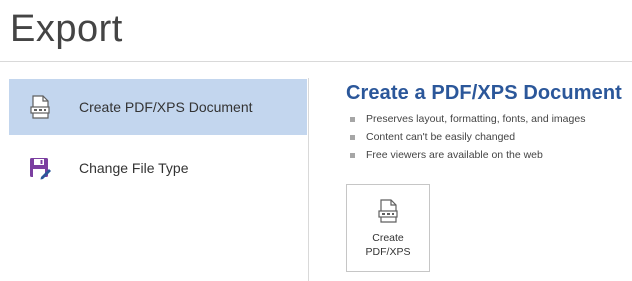 The height and width of the screenshot is (281, 632). Describe the element at coordinates (388, 252) in the screenshot. I see `button-label-line: PDF/XPS` at that location.